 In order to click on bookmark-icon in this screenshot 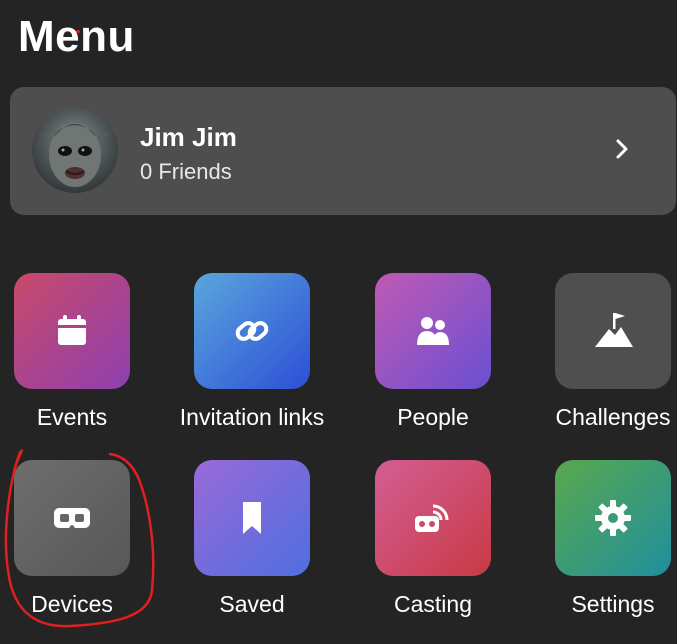, I will do `click(252, 518)`.